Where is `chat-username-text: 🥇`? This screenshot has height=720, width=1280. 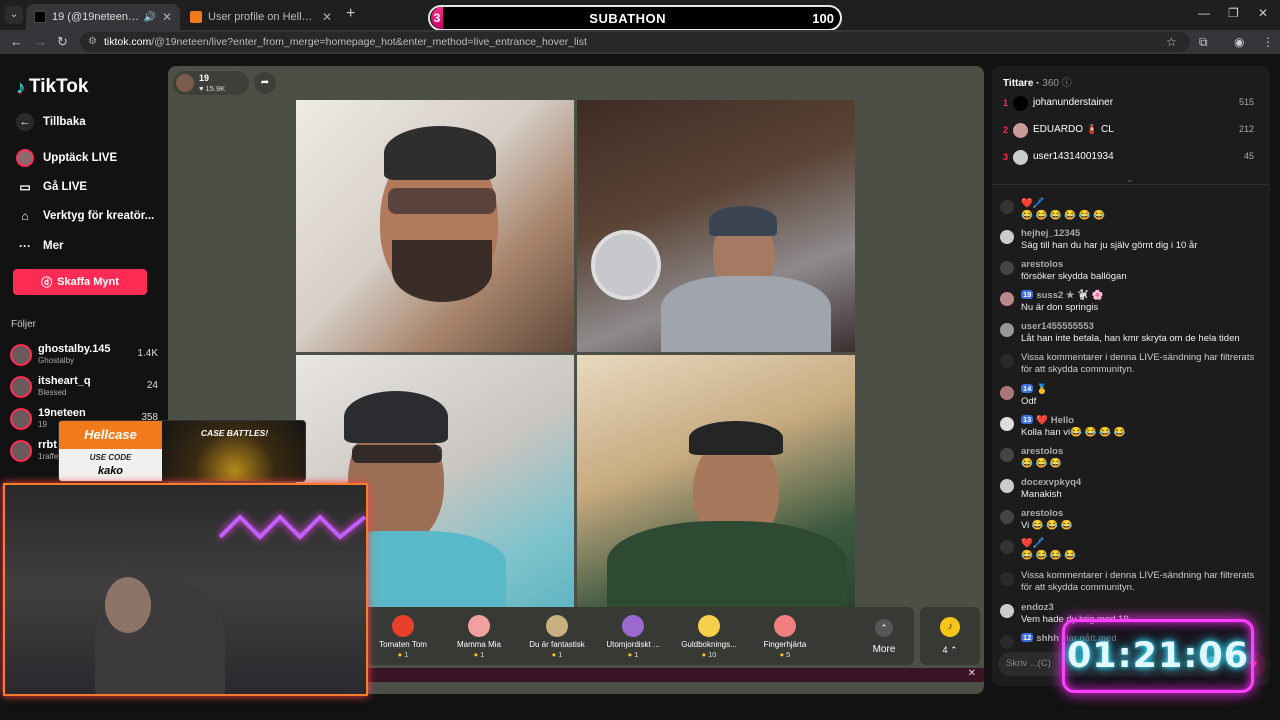 chat-username-text: 🥇 is located at coordinates (1042, 389).